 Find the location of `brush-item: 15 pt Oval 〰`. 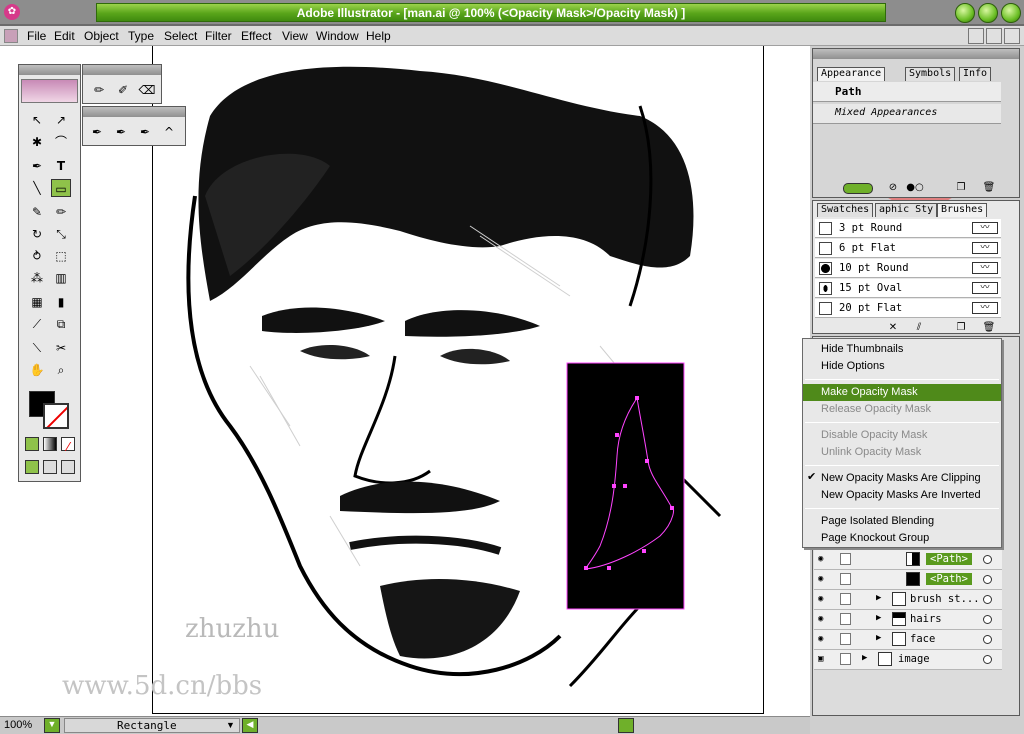

brush-item: 15 pt Oval 〰 is located at coordinates (908, 288).